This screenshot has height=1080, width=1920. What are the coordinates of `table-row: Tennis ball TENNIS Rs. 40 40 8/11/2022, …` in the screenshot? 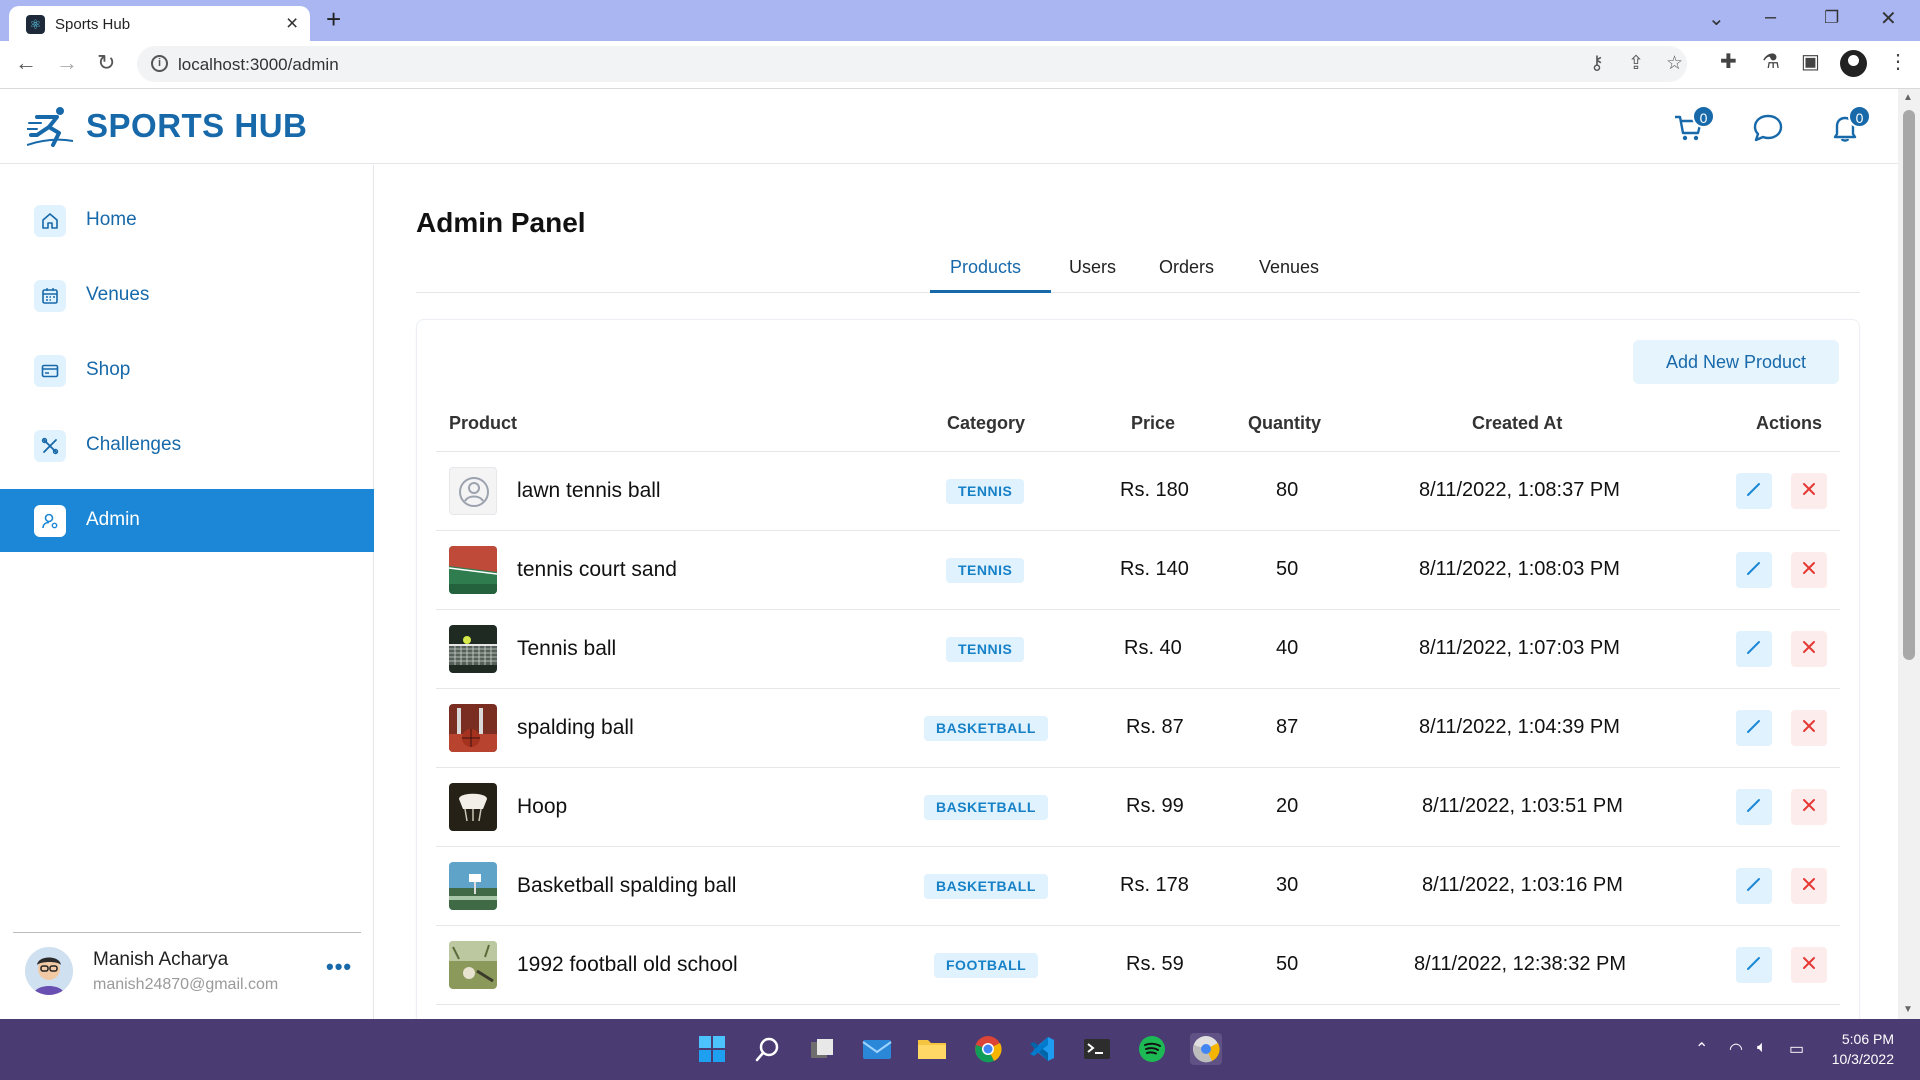 It's located at (1138, 648).